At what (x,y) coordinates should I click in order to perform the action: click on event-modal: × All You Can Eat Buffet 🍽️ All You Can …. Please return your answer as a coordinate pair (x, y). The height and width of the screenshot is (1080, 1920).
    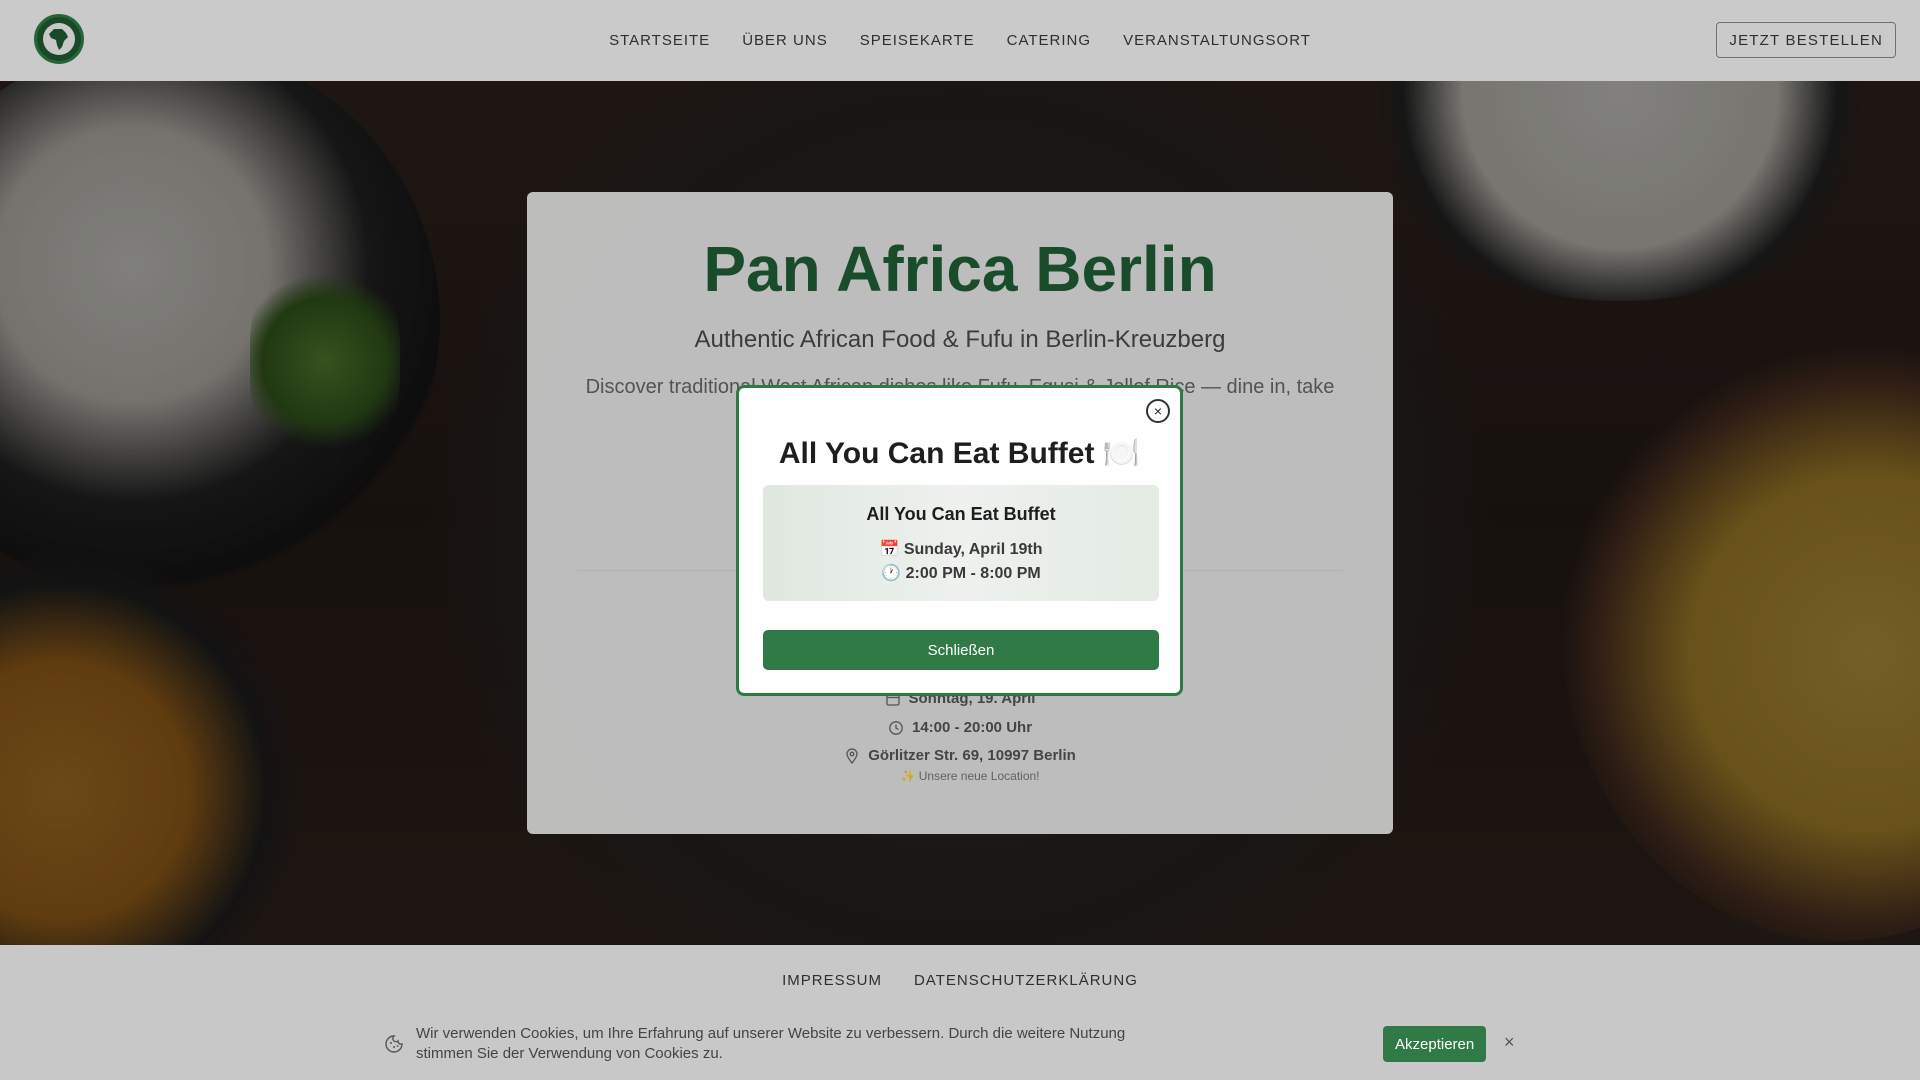
    Looking at the image, I should click on (959, 540).